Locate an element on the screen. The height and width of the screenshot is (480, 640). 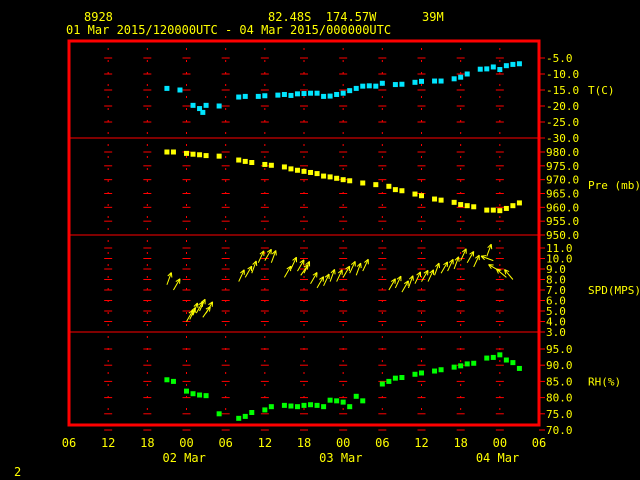
page-number: 2 is located at coordinates (17, 472).